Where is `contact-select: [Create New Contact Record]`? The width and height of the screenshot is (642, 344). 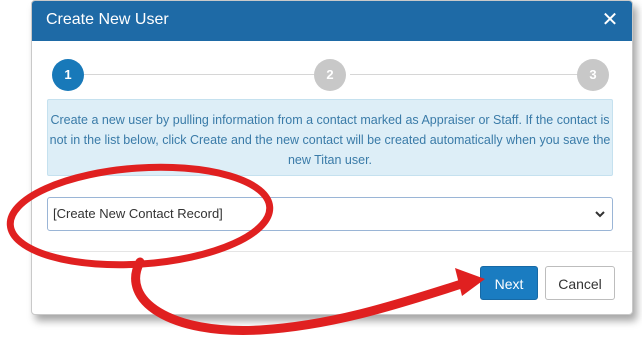
contact-select: [Create New Contact Record] is located at coordinates (330, 214).